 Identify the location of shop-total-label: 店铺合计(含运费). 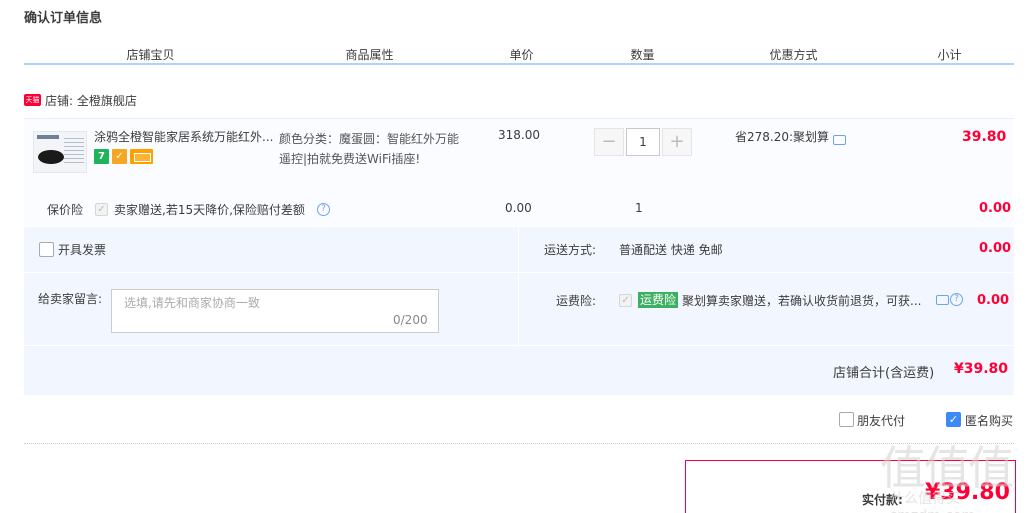
(884, 373).